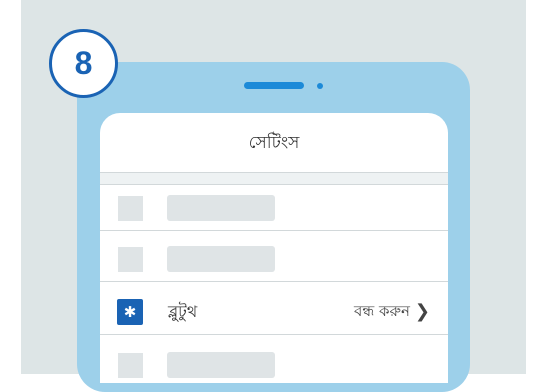 The height and width of the screenshot is (392, 553). I want to click on section-band, so click(274, 179).